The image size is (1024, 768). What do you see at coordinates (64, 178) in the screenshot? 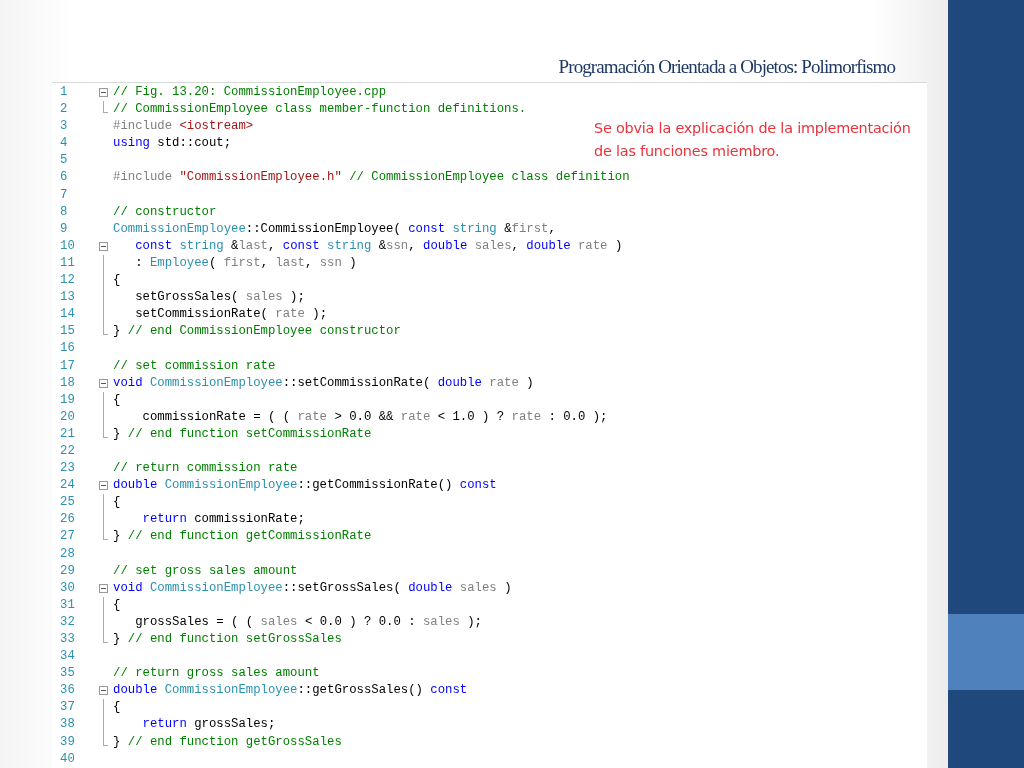
I see `line-number: 6` at bounding box center [64, 178].